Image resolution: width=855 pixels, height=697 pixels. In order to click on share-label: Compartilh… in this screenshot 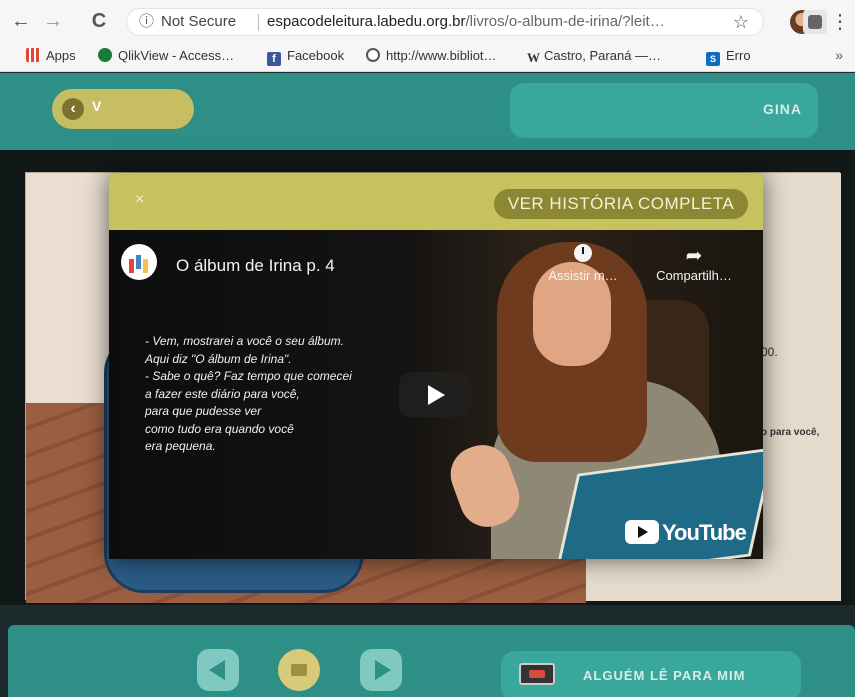, I will do `click(694, 275)`.